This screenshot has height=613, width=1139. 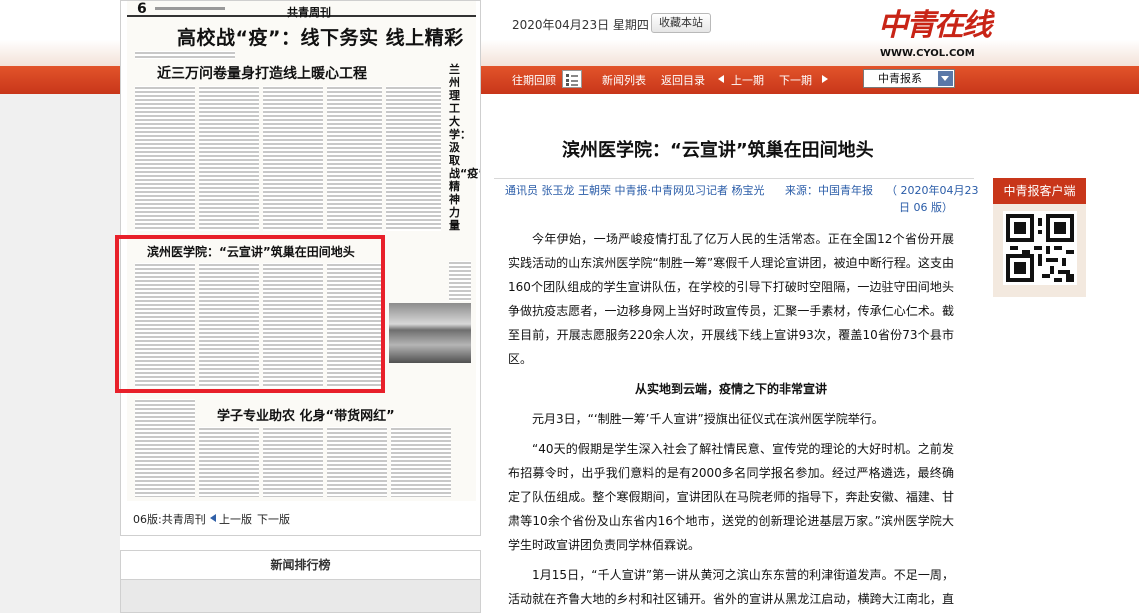 What do you see at coordinates (1040, 248) in the screenshot?
I see `qr-code-icon` at bounding box center [1040, 248].